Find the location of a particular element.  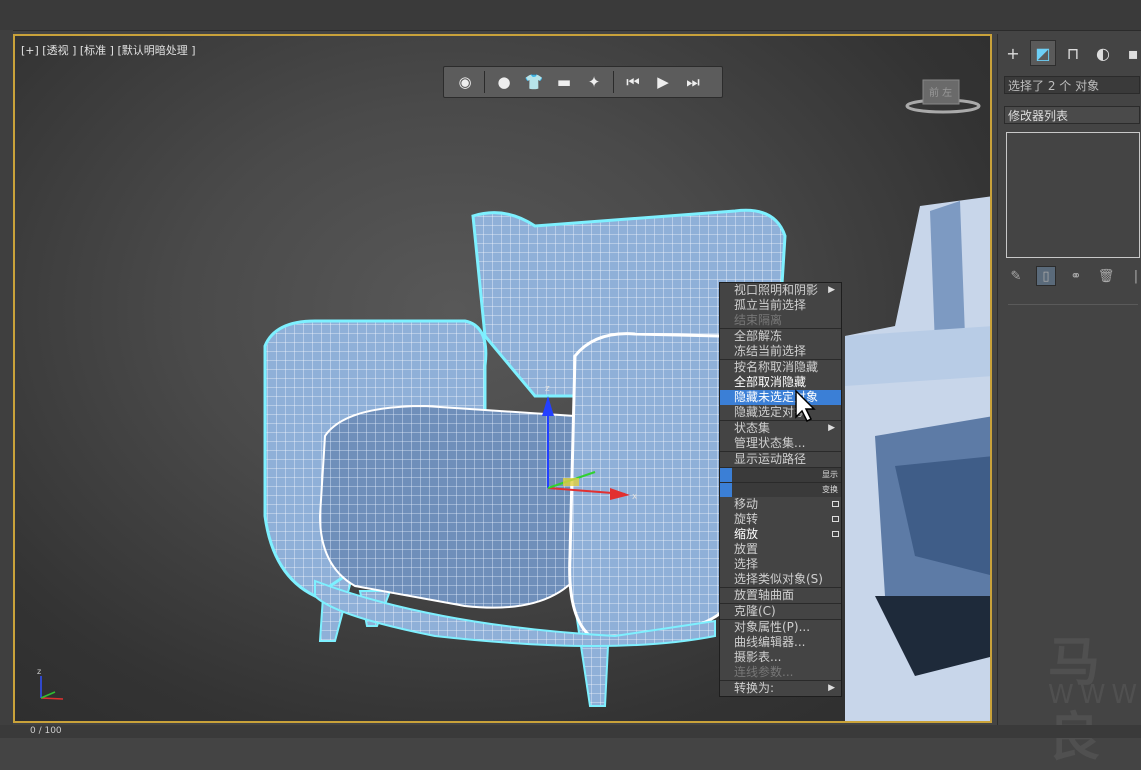

display-icon: ▪ is located at coordinates (1130, 53).